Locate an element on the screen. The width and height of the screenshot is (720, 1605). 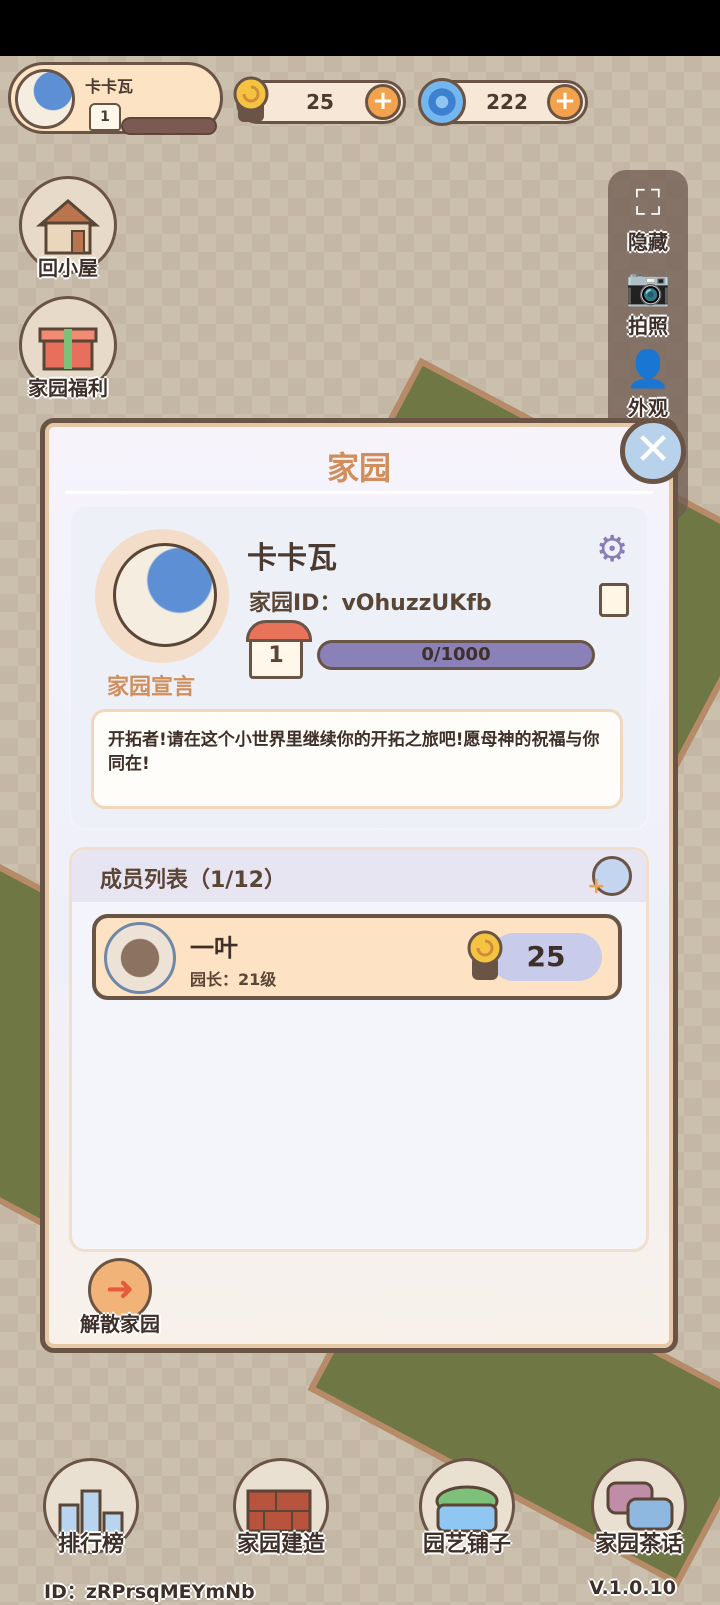
photo-button: 📷 拍照 is located at coordinates (648, 302).